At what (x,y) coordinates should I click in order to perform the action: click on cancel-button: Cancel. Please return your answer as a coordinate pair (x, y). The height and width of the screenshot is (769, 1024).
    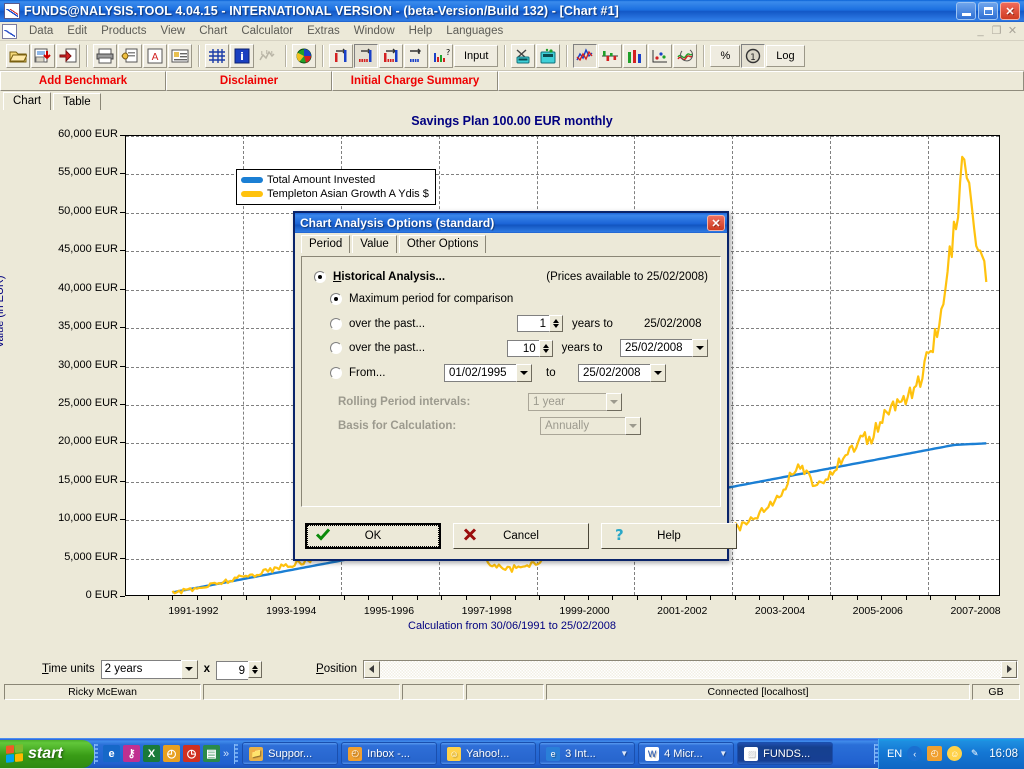
    Looking at the image, I should click on (521, 536).